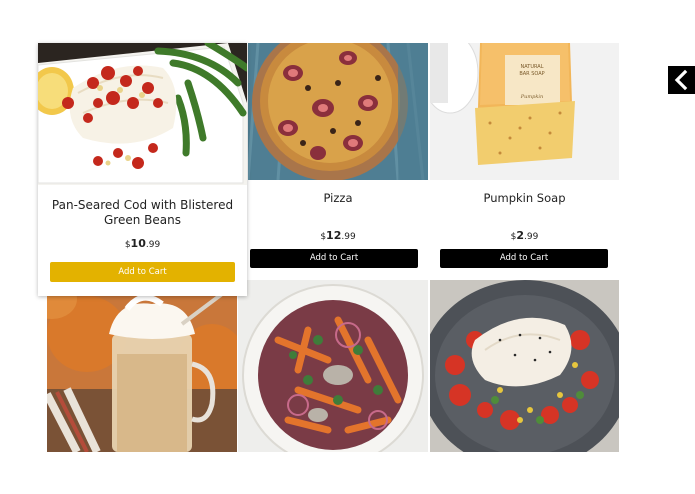  What do you see at coordinates (142, 373) in the screenshot?
I see `product-image-latte` at bounding box center [142, 373].